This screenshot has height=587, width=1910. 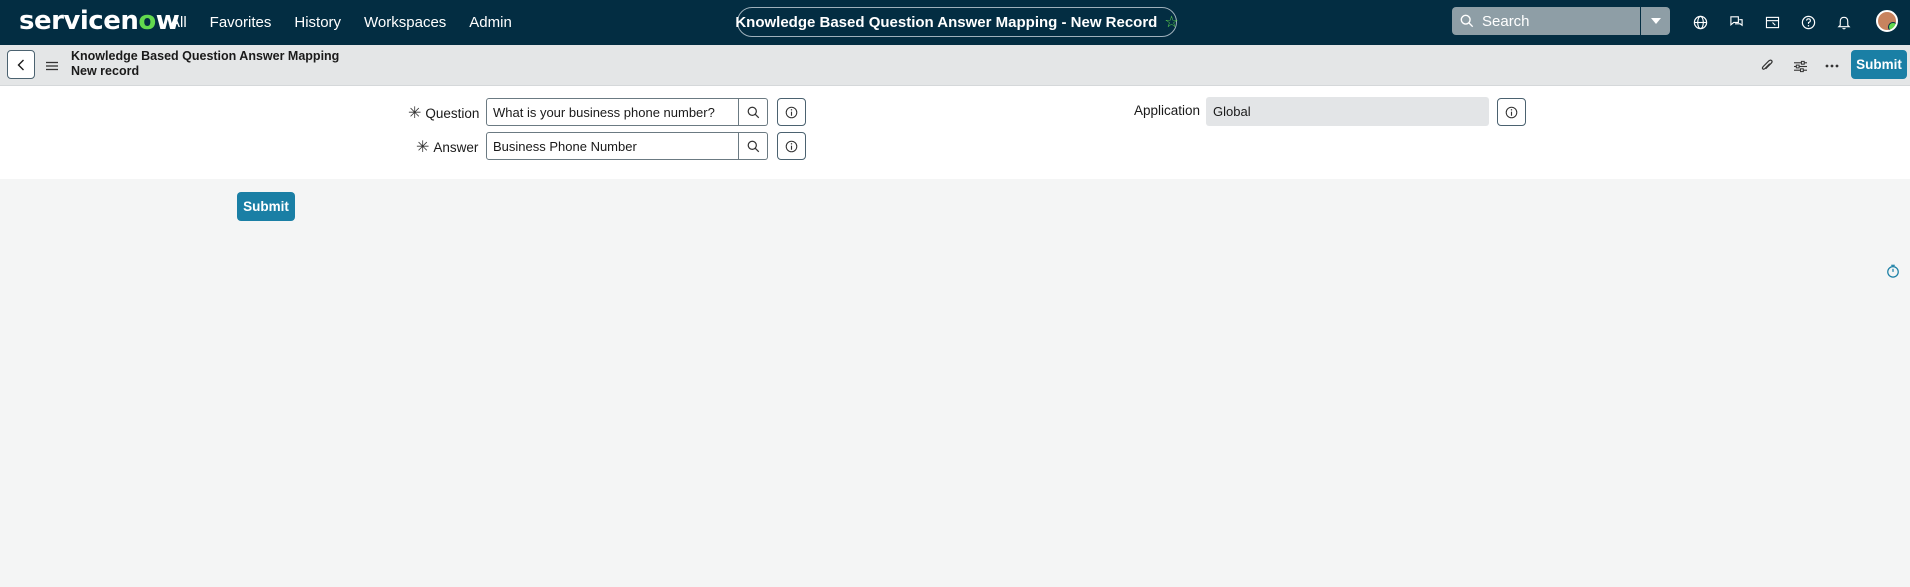 What do you see at coordinates (447, 147) in the screenshot?
I see `answer-label: ✳ Answer` at bounding box center [447, 147].